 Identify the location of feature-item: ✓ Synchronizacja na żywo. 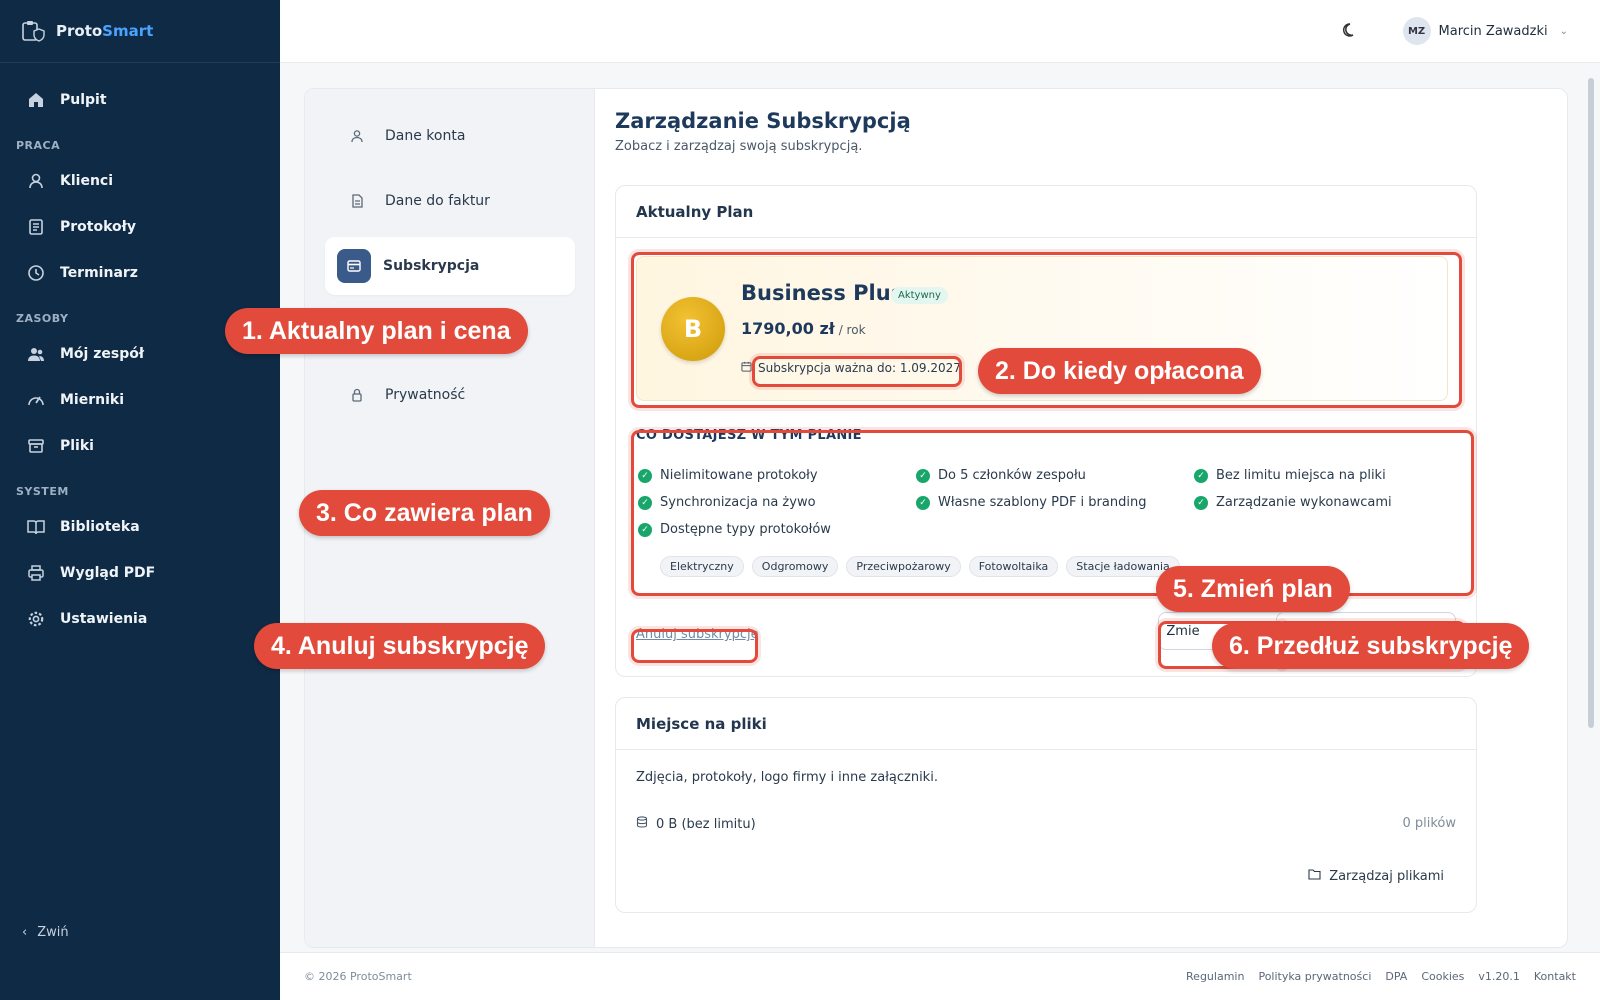
(727, 502).